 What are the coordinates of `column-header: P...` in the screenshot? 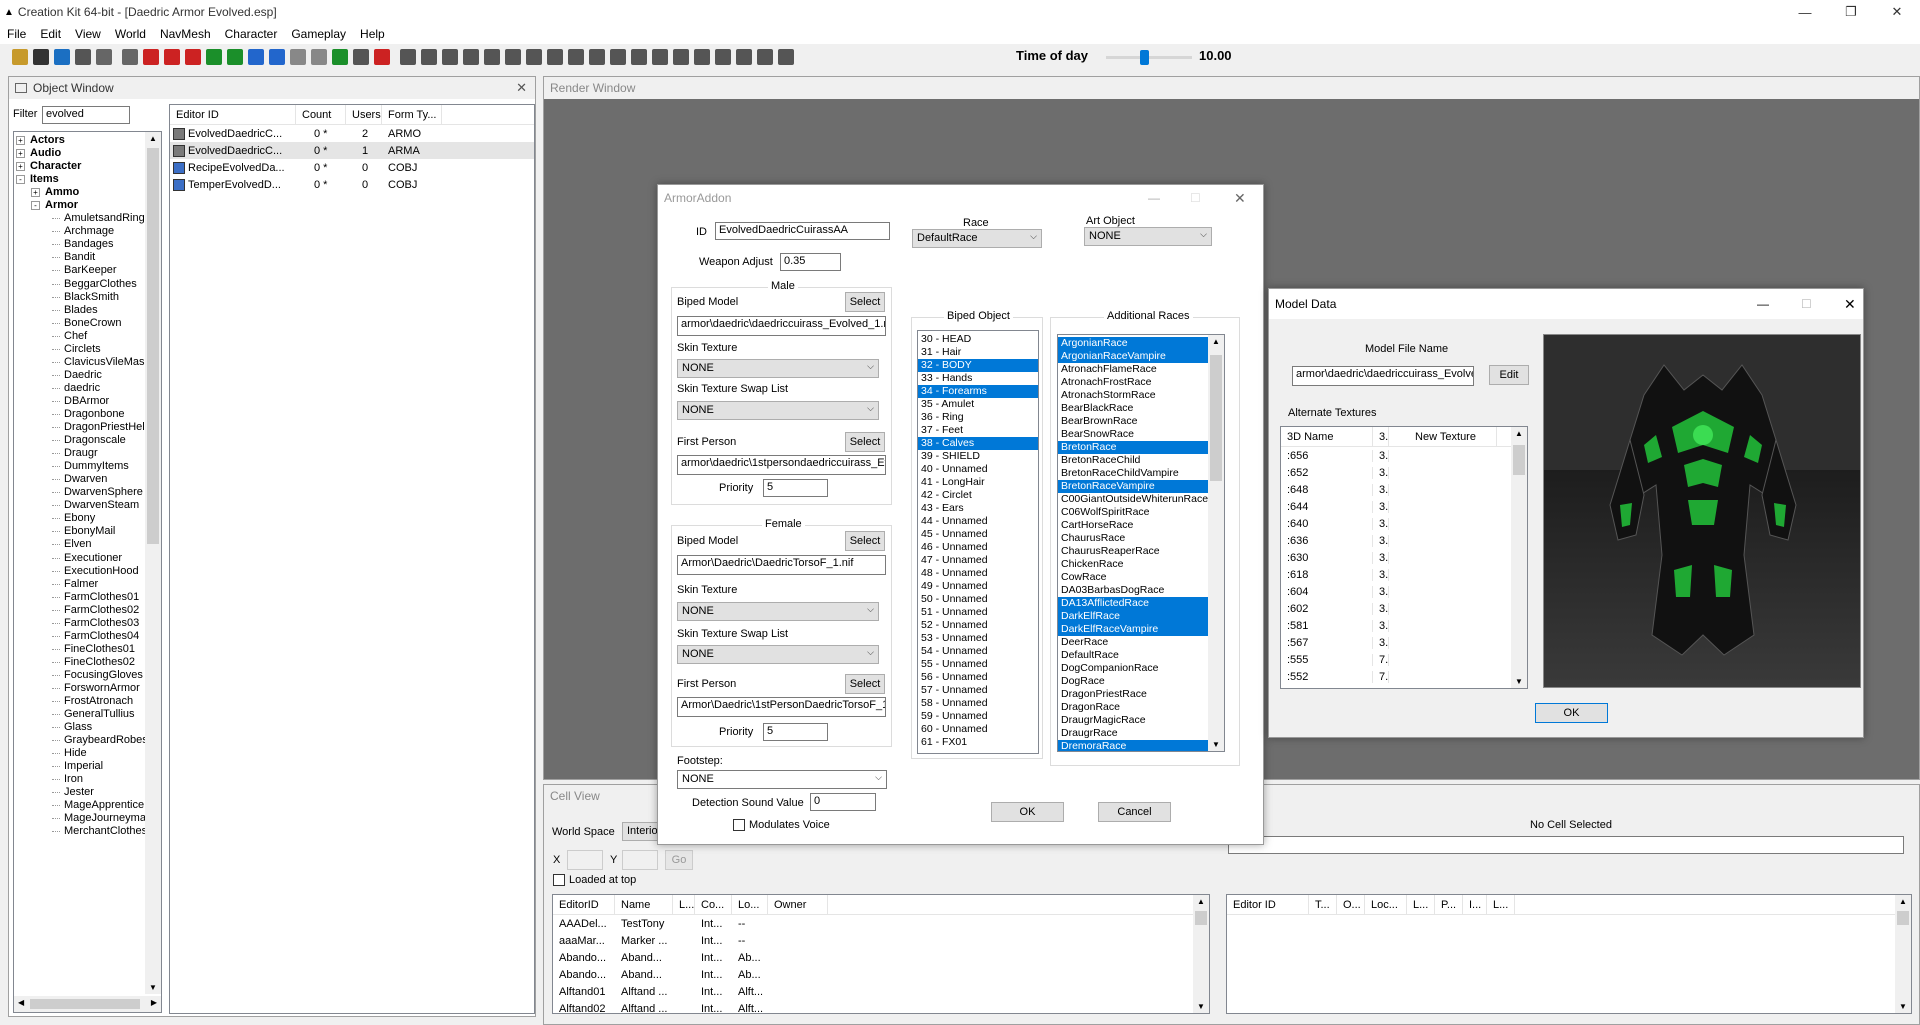 It's located at (1449, 905).